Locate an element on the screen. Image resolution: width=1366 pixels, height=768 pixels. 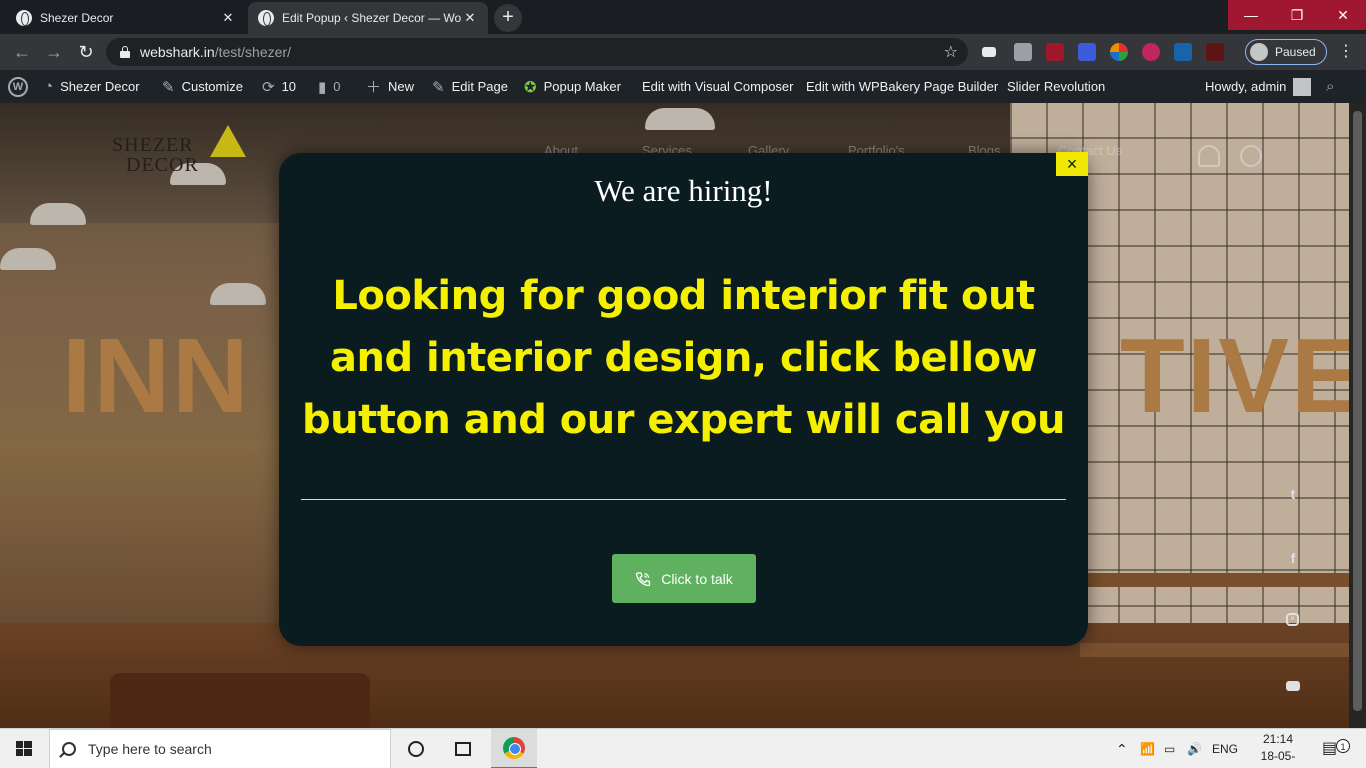
slider-revolution-label: Slider Revolution is located at coordinates (1056, 86).